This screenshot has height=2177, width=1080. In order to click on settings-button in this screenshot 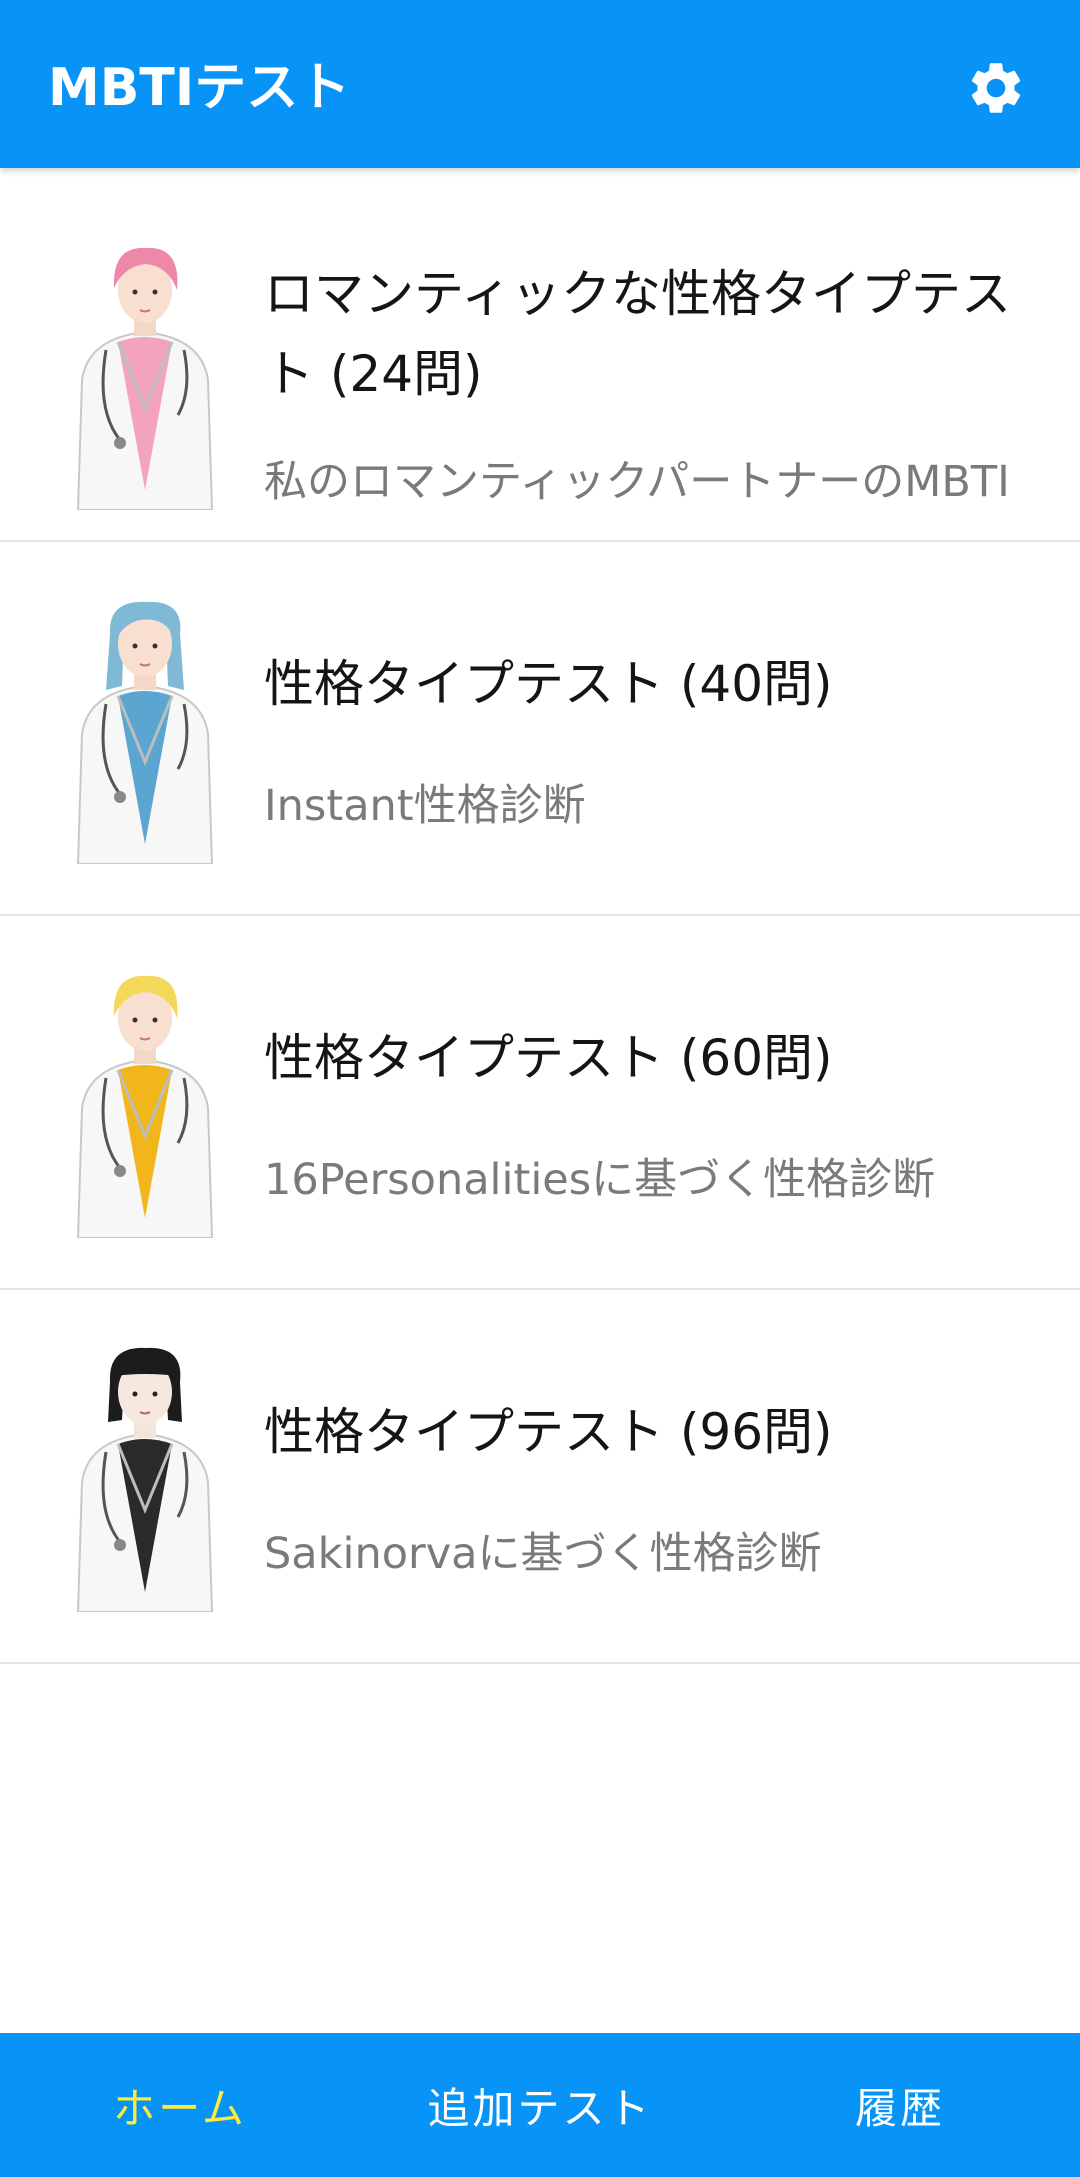, I will do `click(996, 88)`.